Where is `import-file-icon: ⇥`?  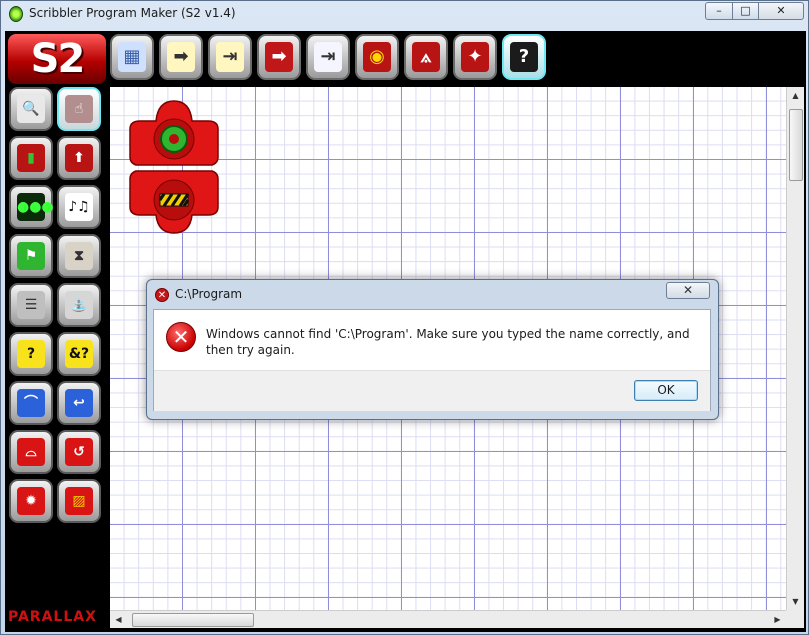 import-file-icon: ⇥ is located at coordinates (230, 57).